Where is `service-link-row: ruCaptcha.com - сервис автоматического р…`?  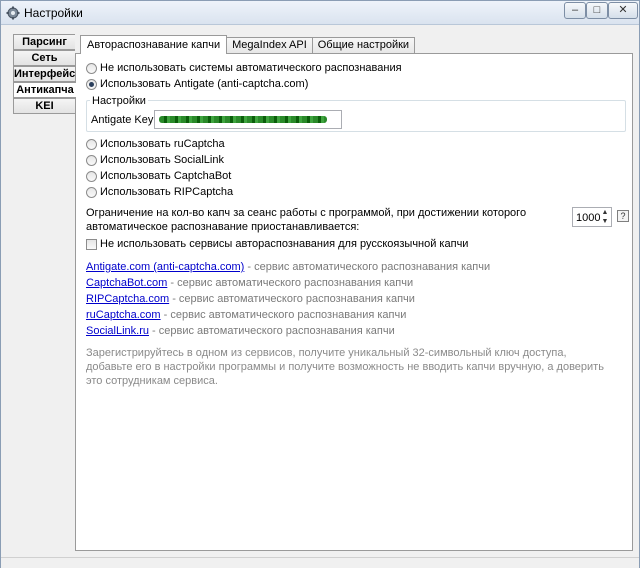 service-link-row: ruCaptcha.com - сервис автоматического р… is located at coordinates (246, 315).